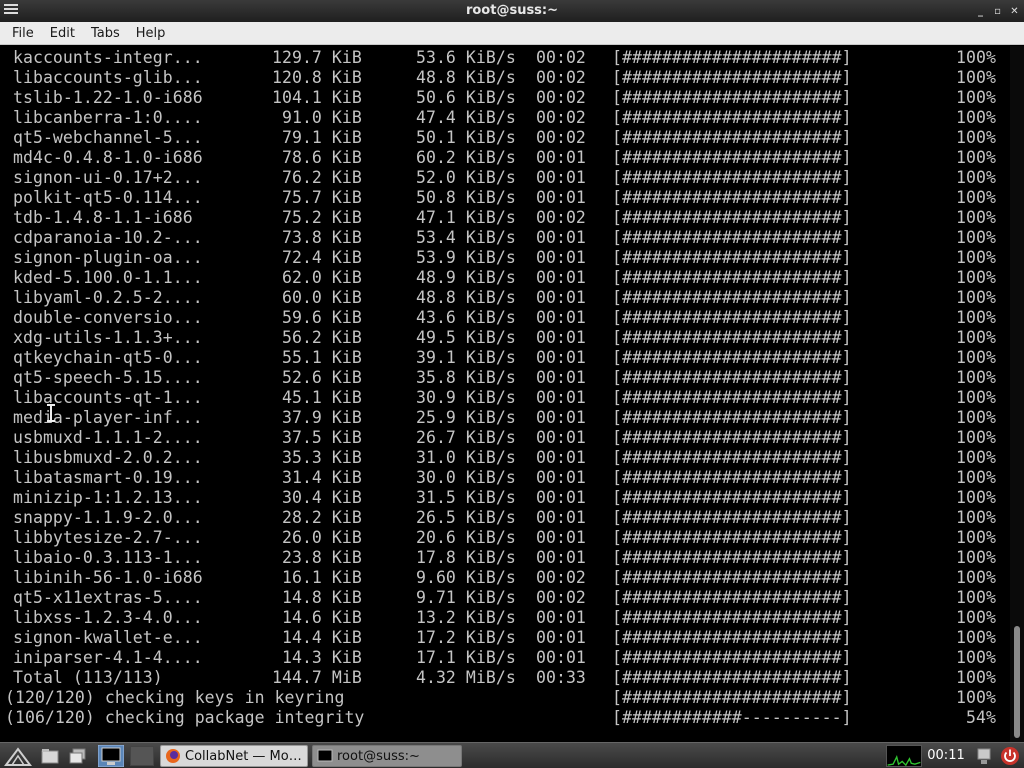 Image resolution: width=1024 pixels, height=768 pixels. What do you see at coordinates (317, 317) in the screenshot?
I see `package-size: 59.6 KiB` at bounding box center [317, 317].